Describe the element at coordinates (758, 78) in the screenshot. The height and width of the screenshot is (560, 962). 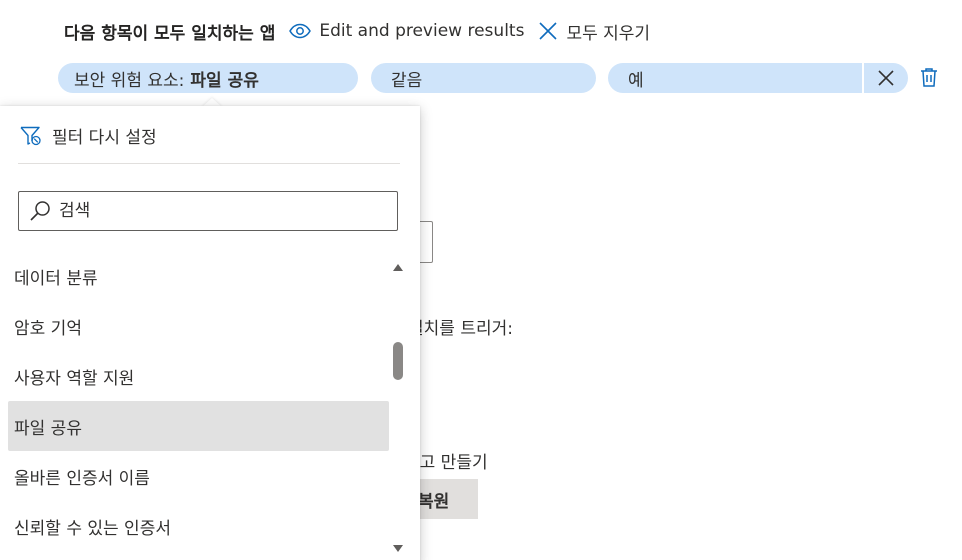
I see `filter-value-pill: 예` at that location.